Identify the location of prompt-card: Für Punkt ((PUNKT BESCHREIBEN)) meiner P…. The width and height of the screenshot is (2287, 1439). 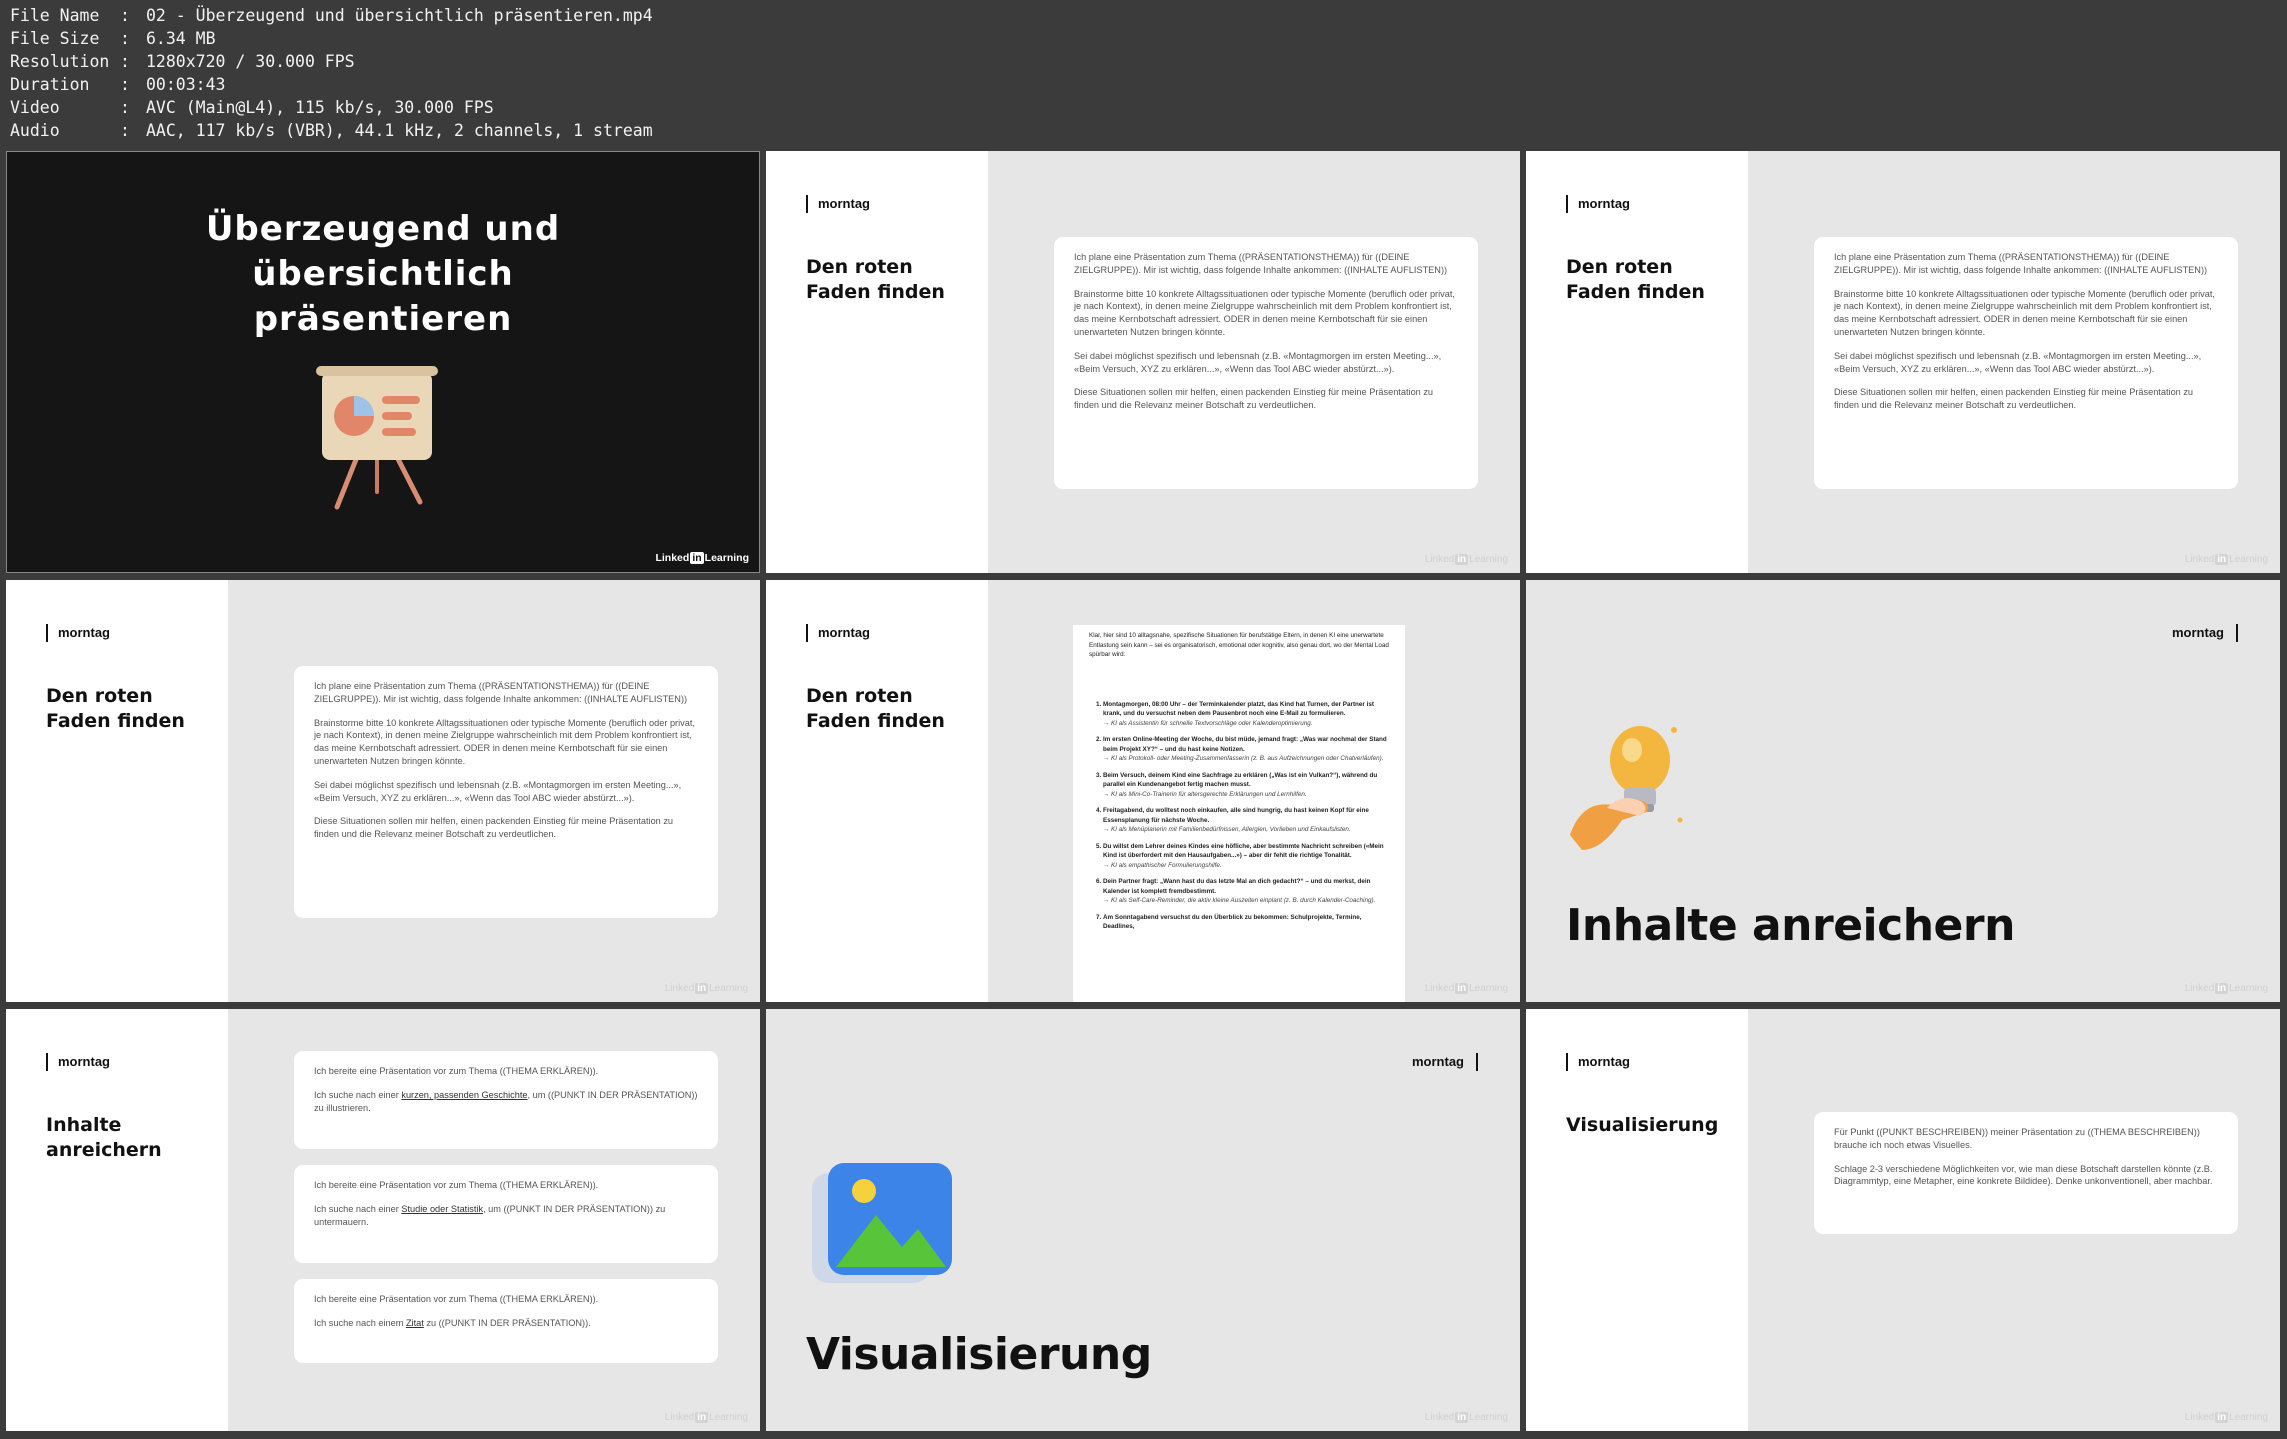
(2026, 1173).